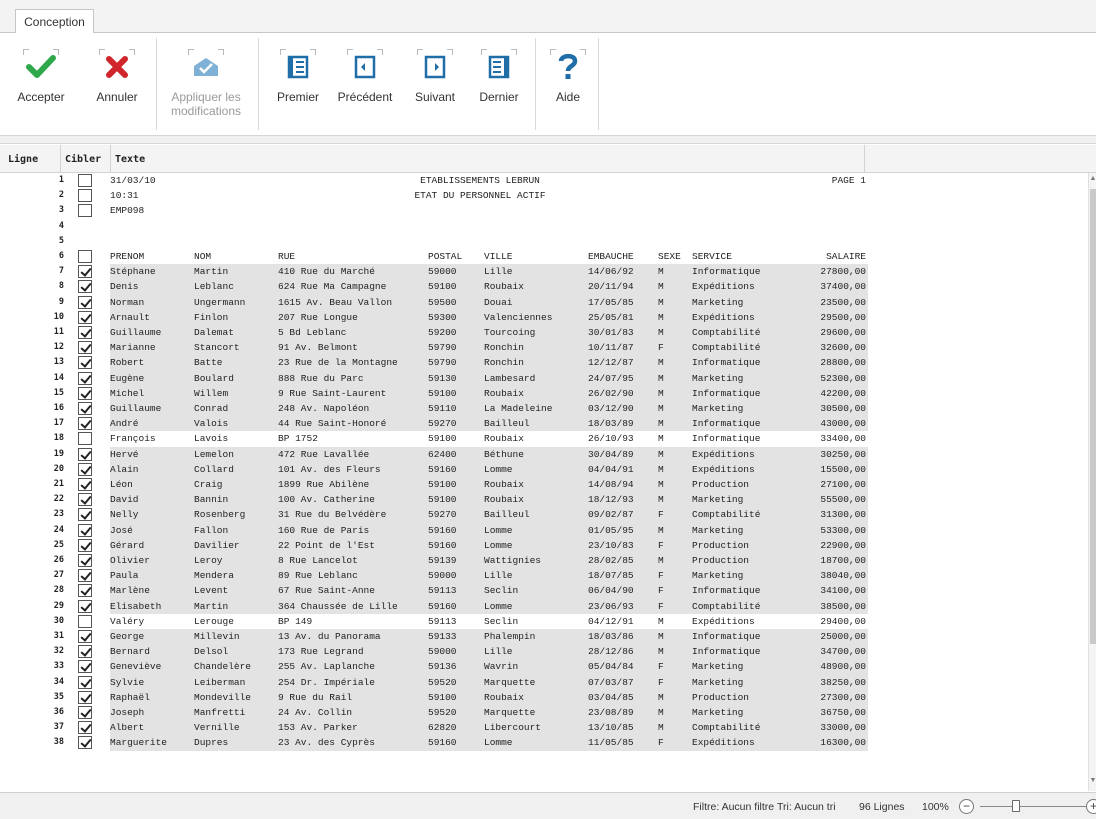 Image resolution: width=1096 pixels, height=819 pixels. What do you see at coordinates (544, 195) in the screenshot?
I see `table-row: 2 10:31 ETAT DU PERSONNEL ACTIF` at bounding box center [544, 195].